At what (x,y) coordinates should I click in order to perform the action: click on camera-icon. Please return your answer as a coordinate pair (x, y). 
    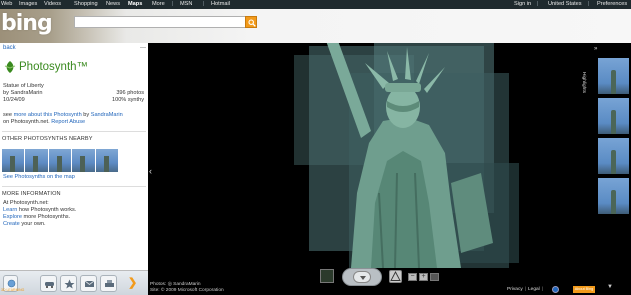
    Looking at the image, I should click on (395, 276).